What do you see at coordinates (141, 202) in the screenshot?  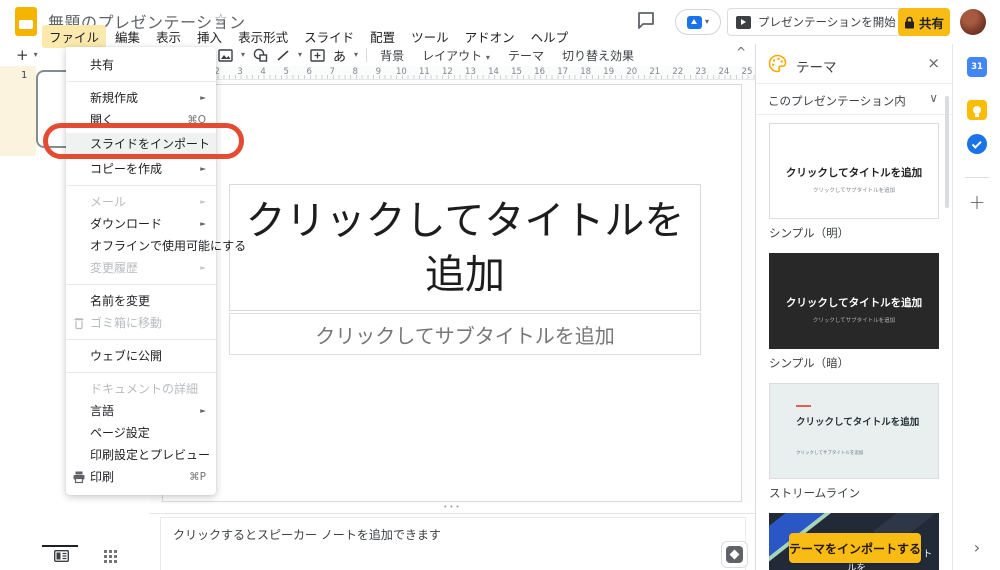 I see `file-menu-item: メール ►` at bounding box center [141, 202].